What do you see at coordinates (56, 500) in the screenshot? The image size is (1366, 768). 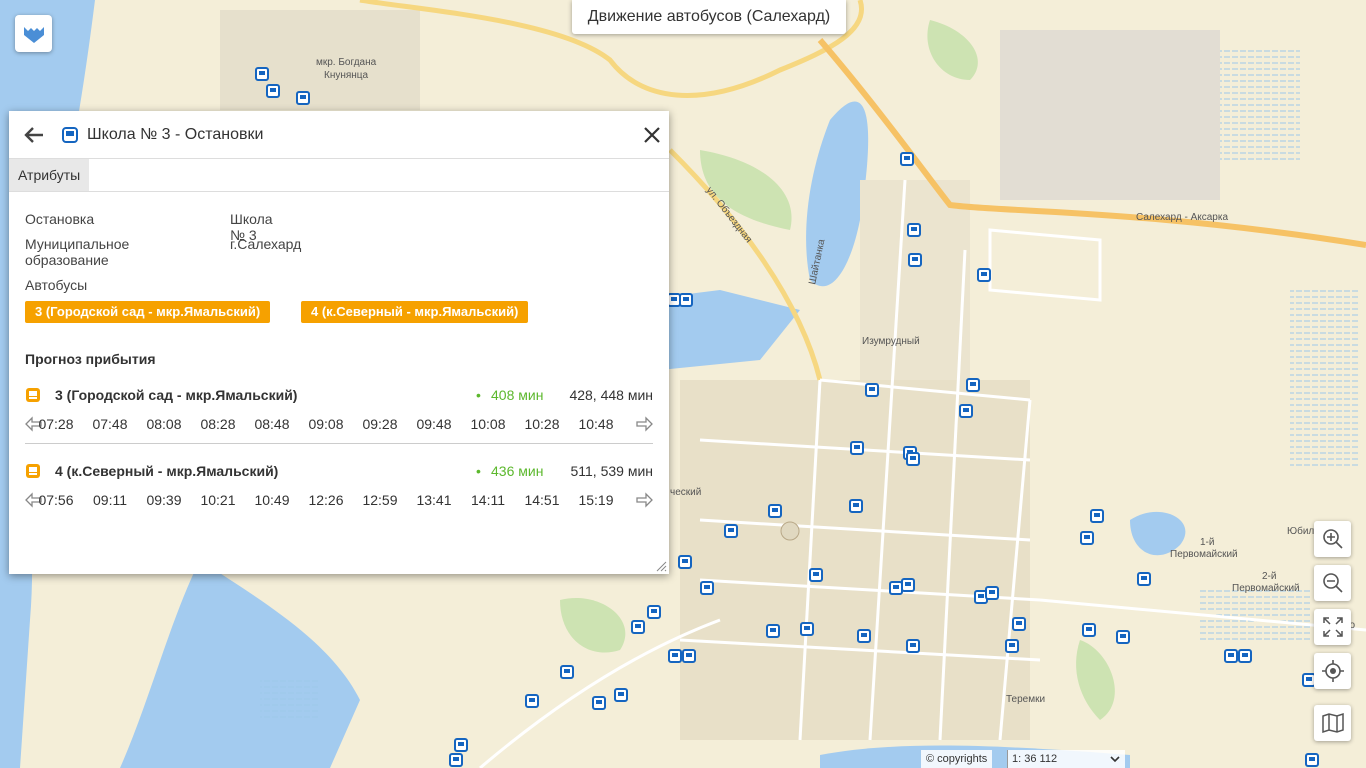 I see `schedule-time: 07:56` at bounding box center [56, 500].